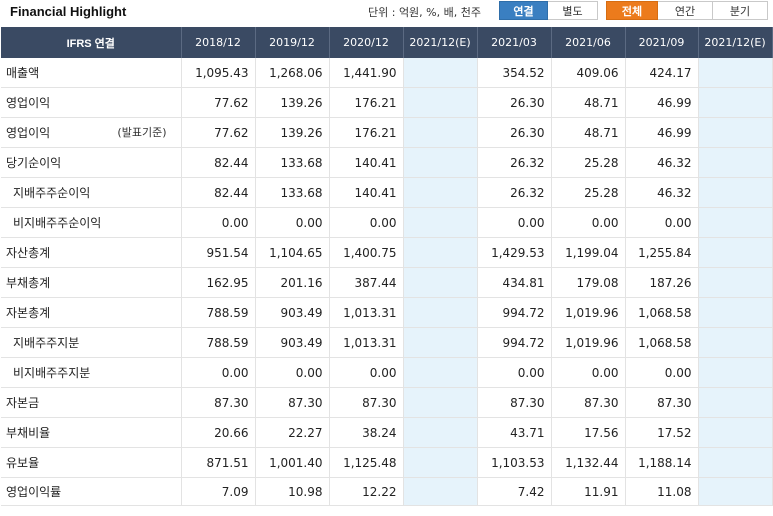 The width and height of the screenshot is (773, 516). What do you see at coordinates (91, 42) in the screenshot?
I see `corner-header: IFRS 연결` at bounding box center [91, 42].